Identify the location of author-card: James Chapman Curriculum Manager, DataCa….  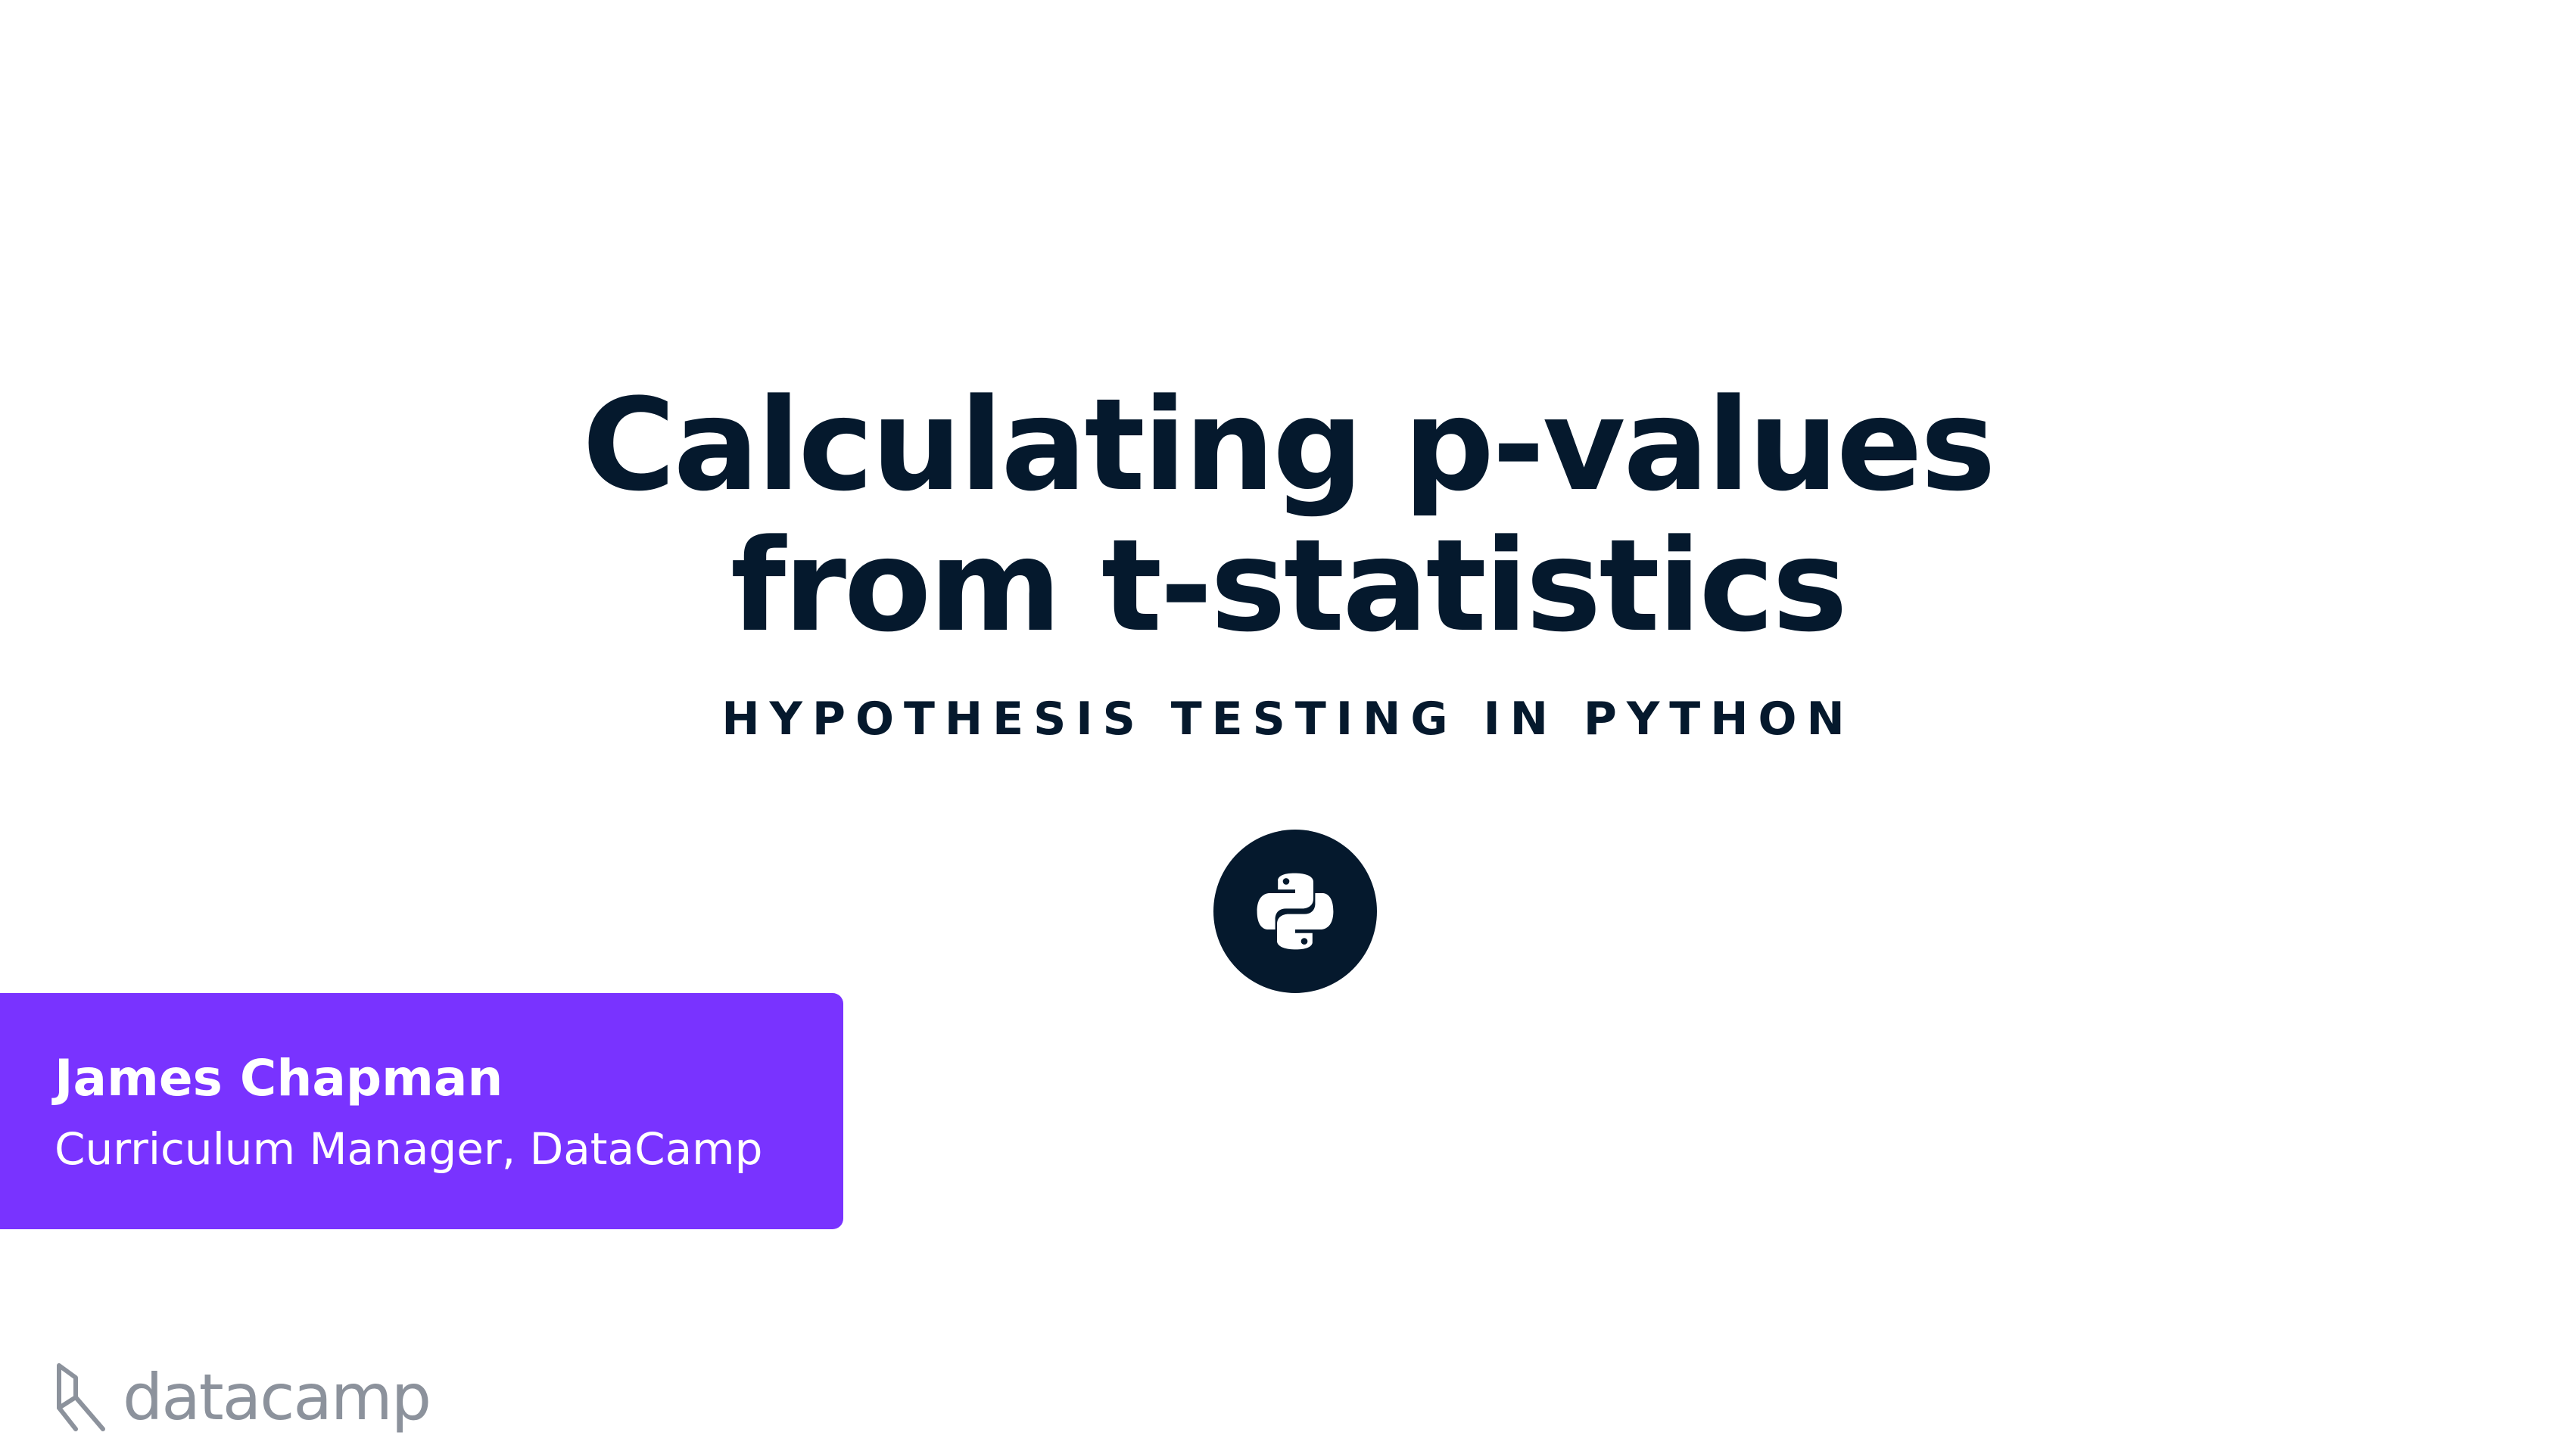
(421, 1111).